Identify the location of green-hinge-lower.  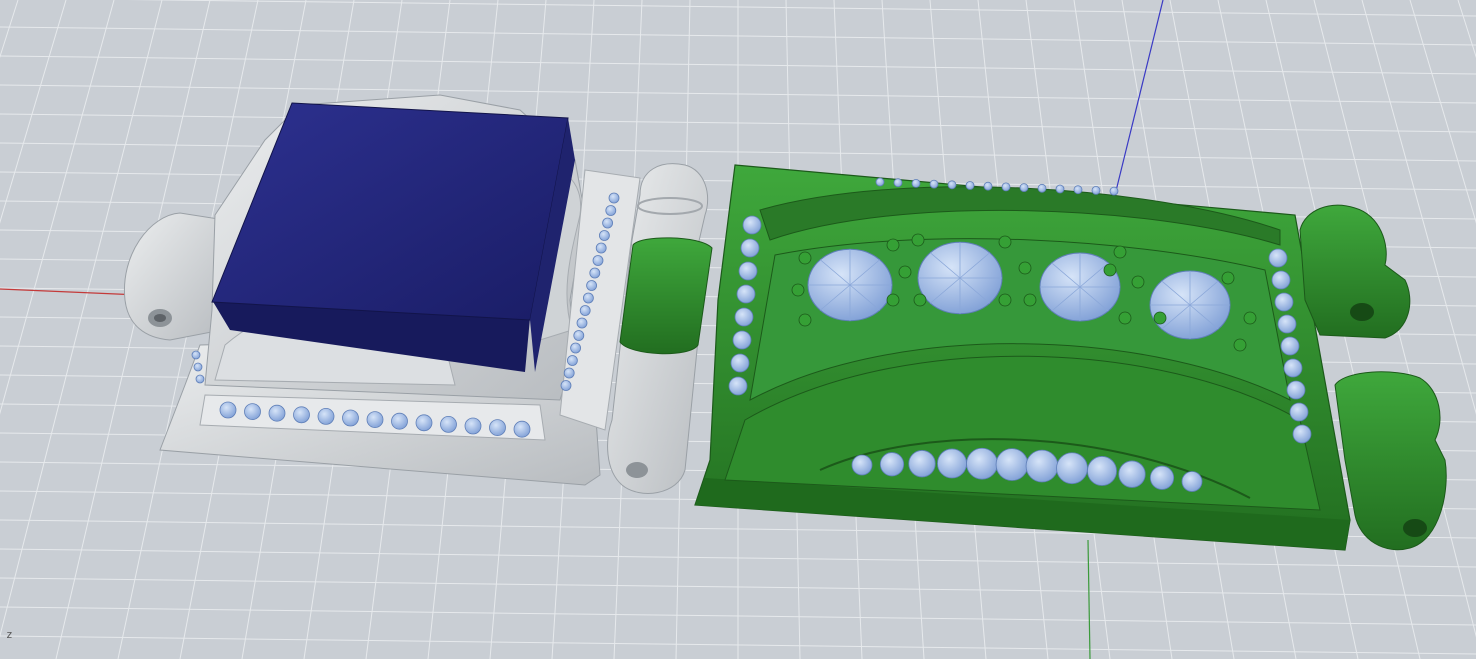
(1390, 461).